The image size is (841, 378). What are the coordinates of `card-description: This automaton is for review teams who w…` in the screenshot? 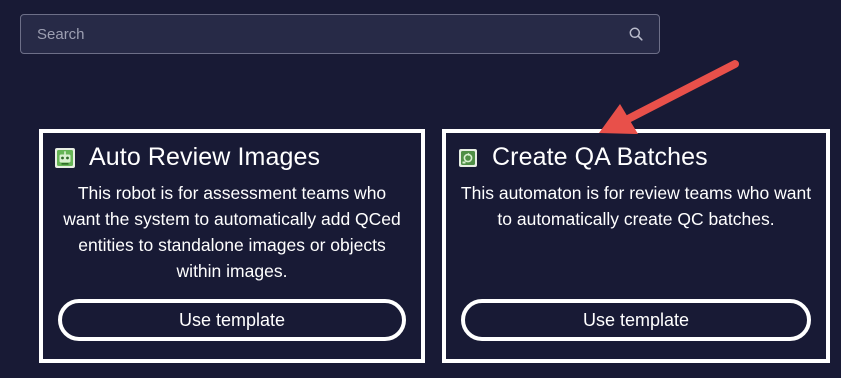 It's located at (636, 206).